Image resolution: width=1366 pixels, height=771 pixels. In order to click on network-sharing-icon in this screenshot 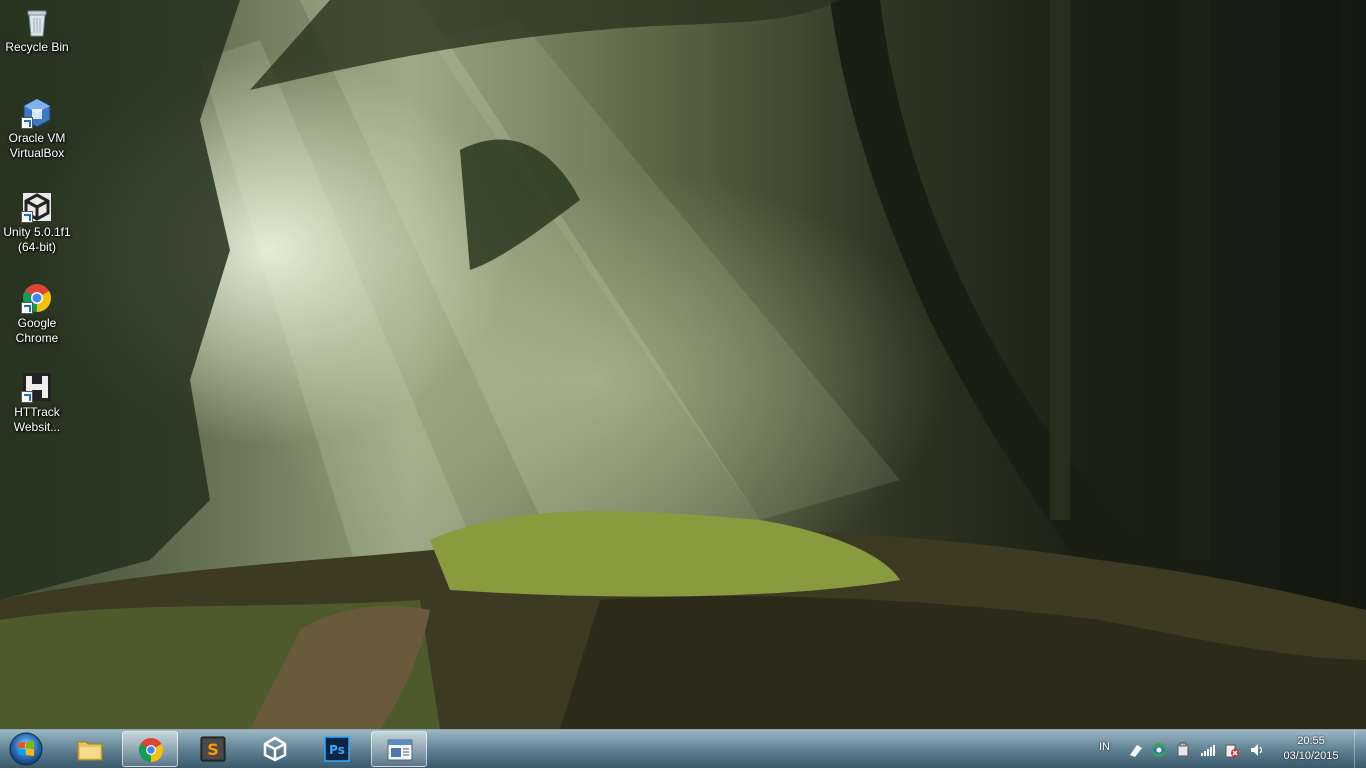, I will do `click(1159, 750)`.